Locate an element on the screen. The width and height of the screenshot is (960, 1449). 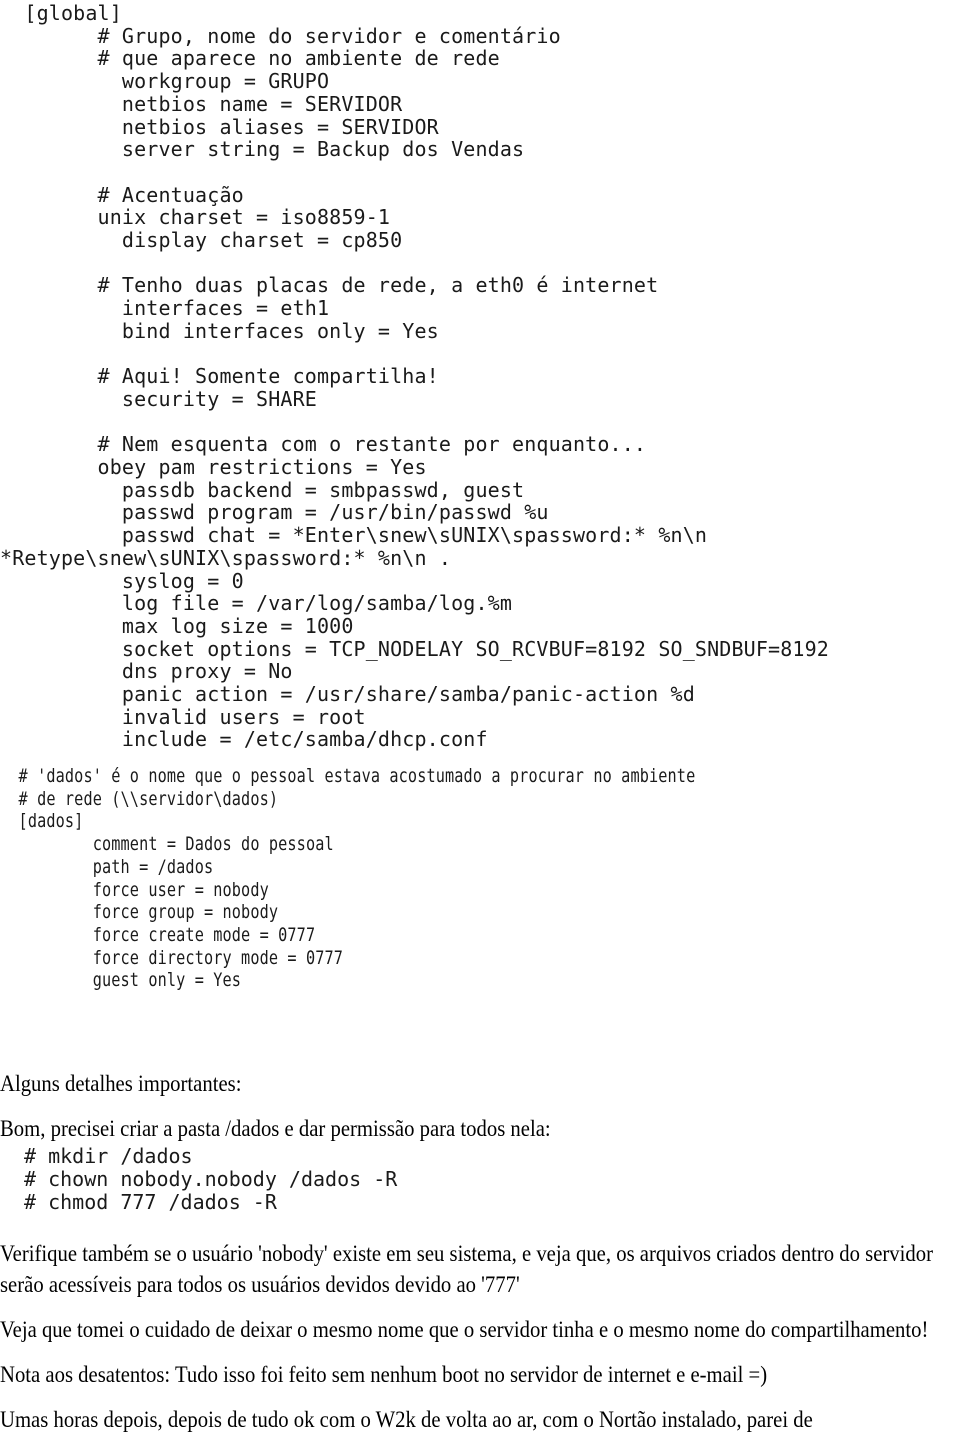
dados-line-8: force directory mode = 0777 is located at coordinates (172, 957).